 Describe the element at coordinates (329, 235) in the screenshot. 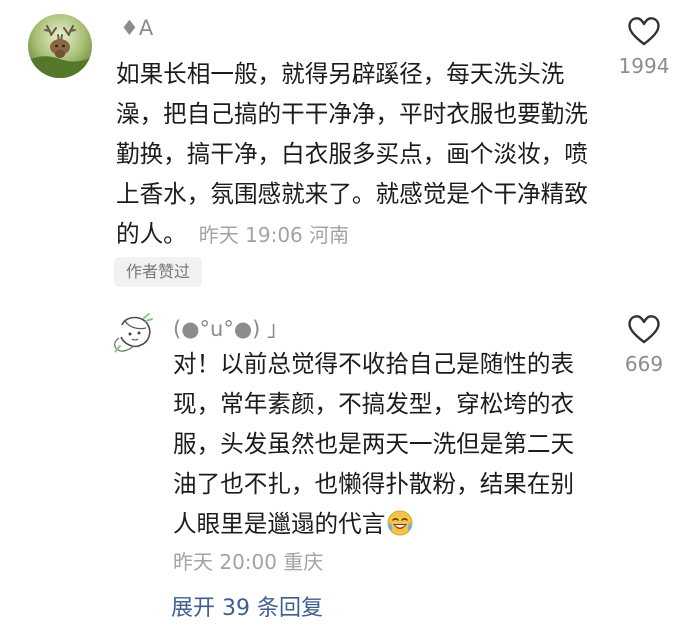

I see `comment-location-text: 河南` at that location.